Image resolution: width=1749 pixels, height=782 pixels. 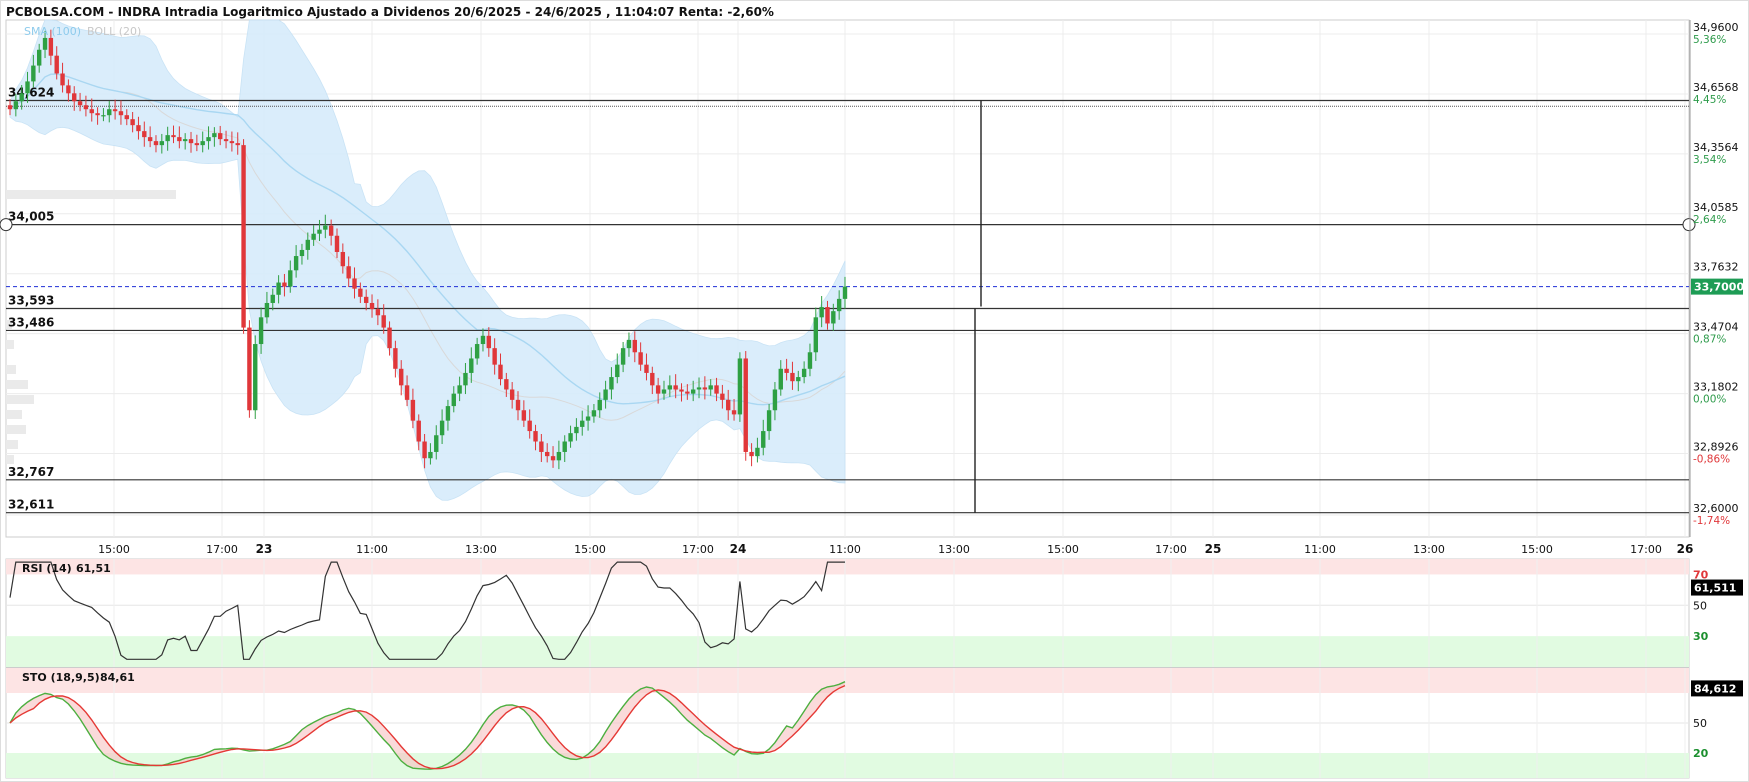 I want to click on sto-oversold-zone, so click(x=847, y=765).